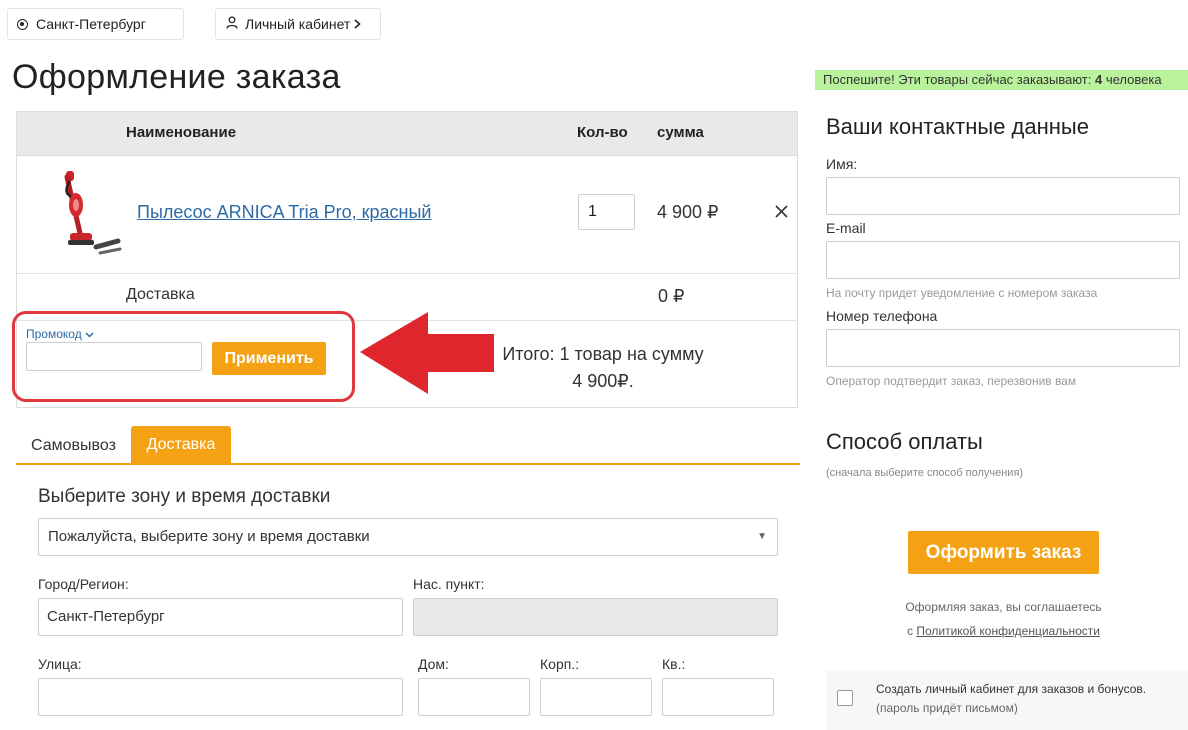 This screenshot has height=730, width=1188. I want to click on header-name: Наименование, so click(181, 132).